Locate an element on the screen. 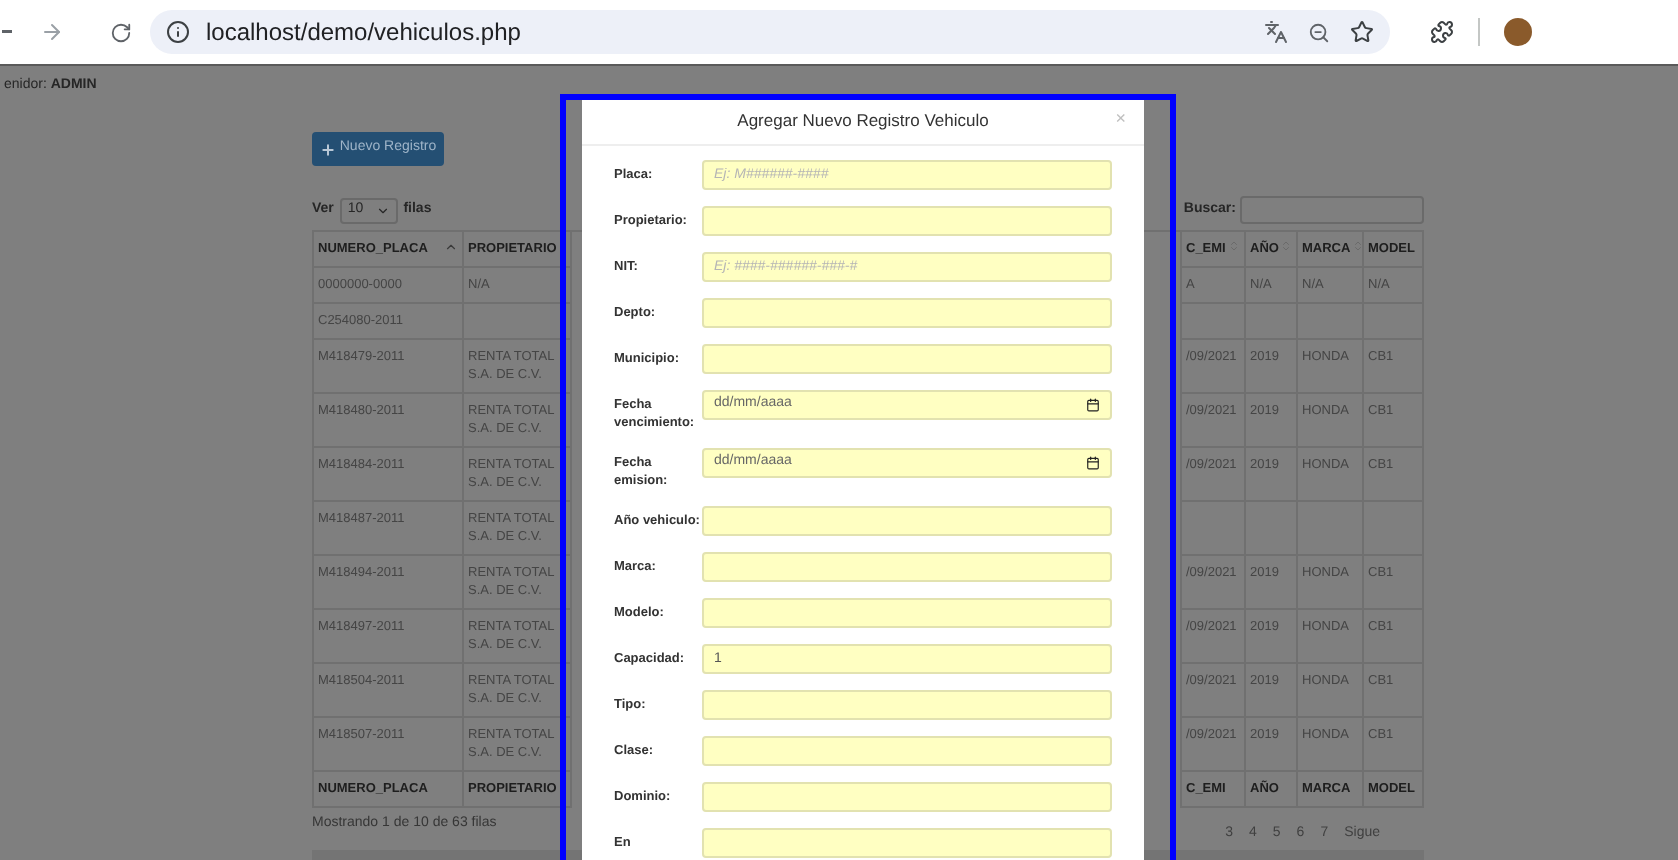 This screenshot has width=1678, height=860. modal-title: Agregar Nuevo Registro Vehiculo is located at coordinates (863, 120).